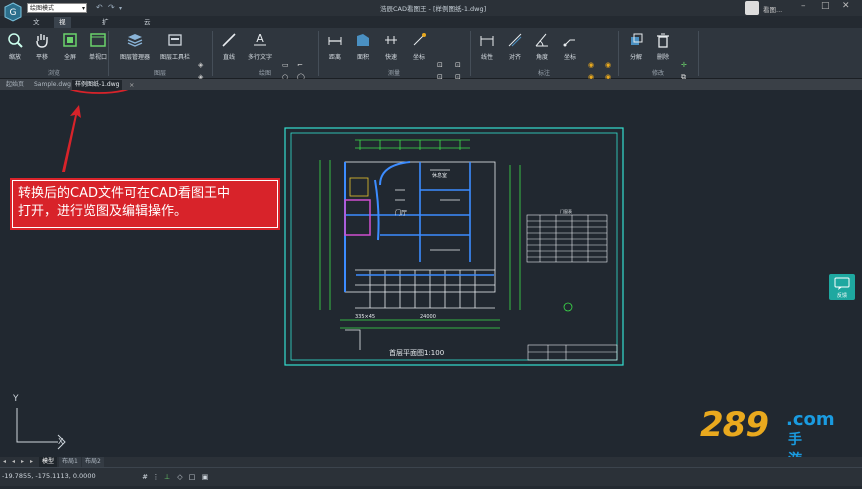  Describe the element at coordinates (752, 8) in the screenshot. I see `avatar` at that location.